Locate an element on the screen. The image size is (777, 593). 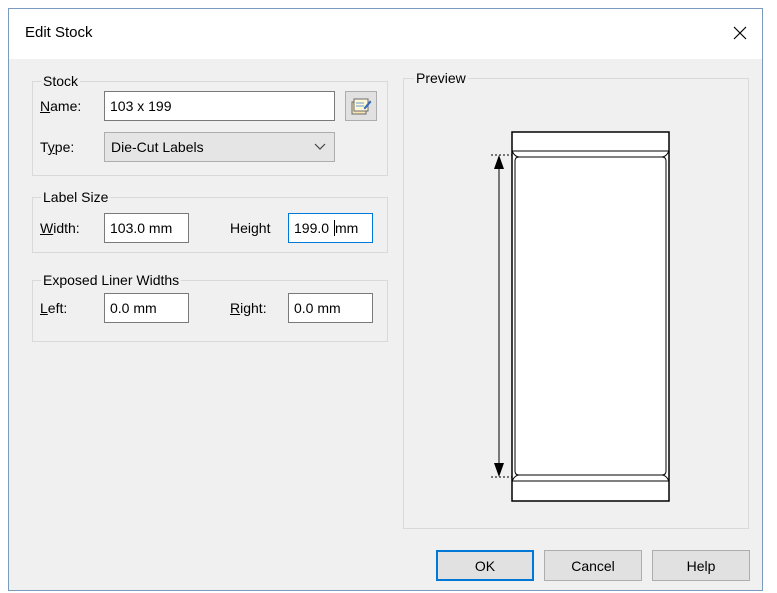
close-icon is located at coordinates (740, 33).